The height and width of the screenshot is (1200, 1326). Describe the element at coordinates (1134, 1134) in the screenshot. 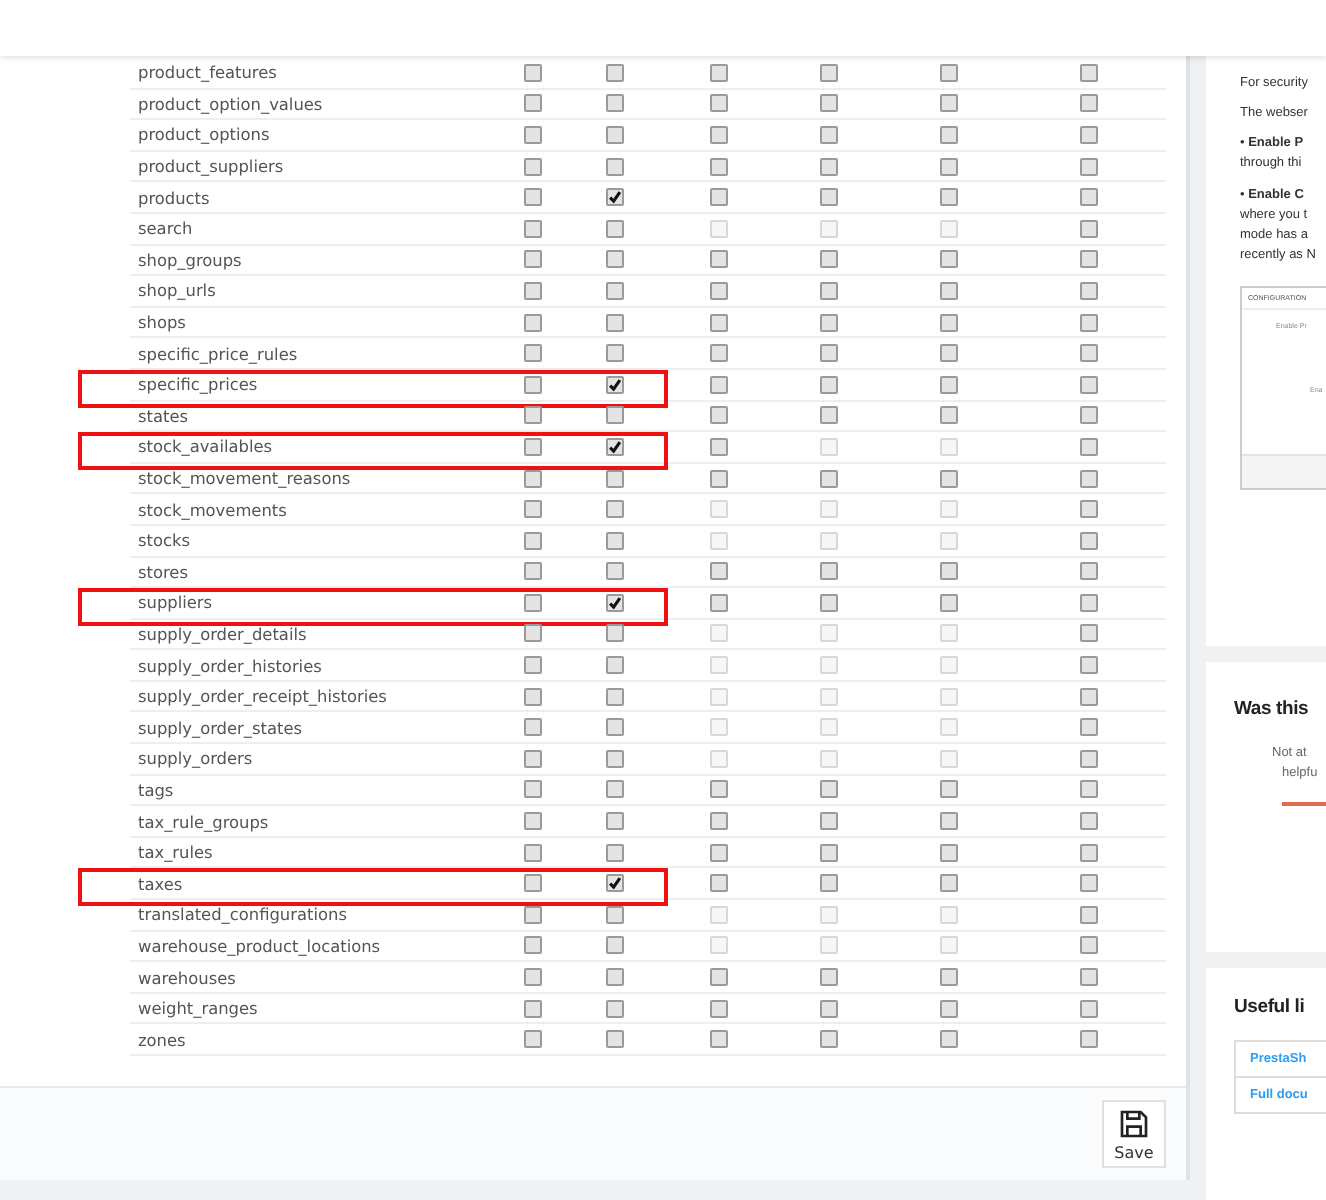

I see `save-button: Save` at that location.